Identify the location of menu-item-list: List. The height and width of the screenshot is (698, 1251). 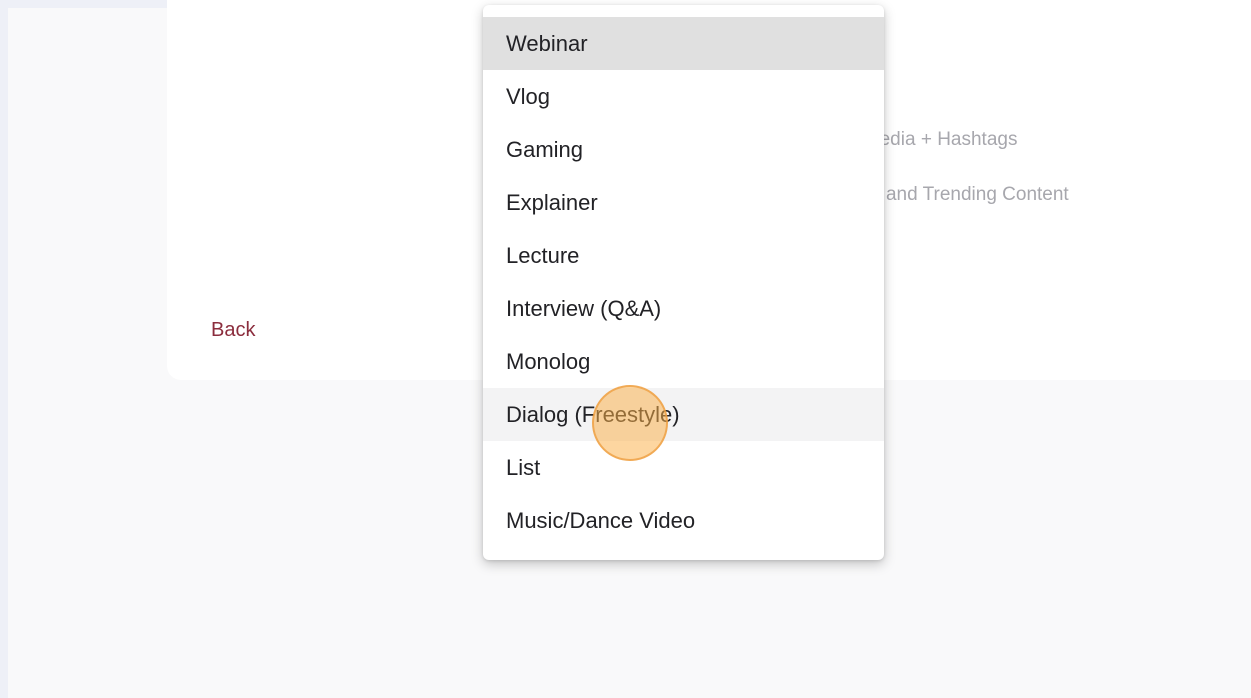
(683, 467).